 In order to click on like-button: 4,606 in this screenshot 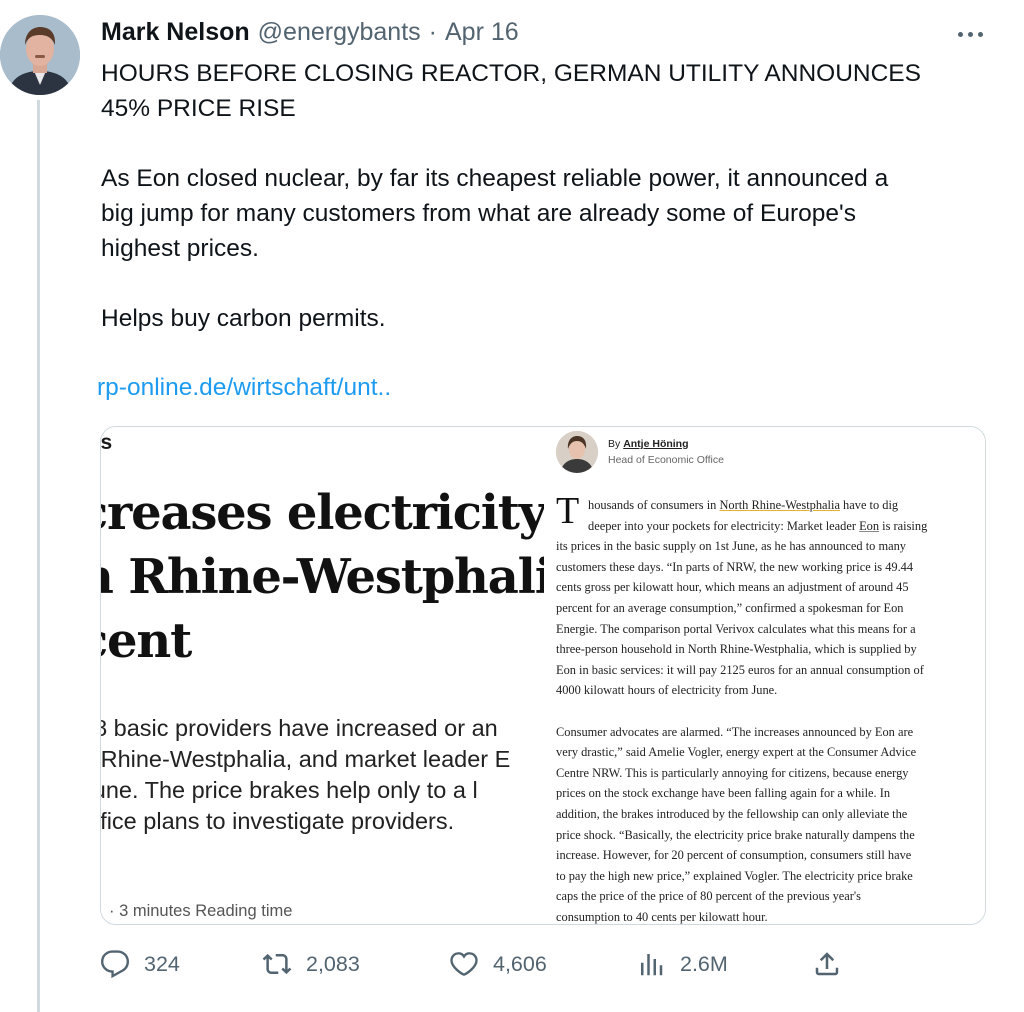, I will do `click(498, 964)`.